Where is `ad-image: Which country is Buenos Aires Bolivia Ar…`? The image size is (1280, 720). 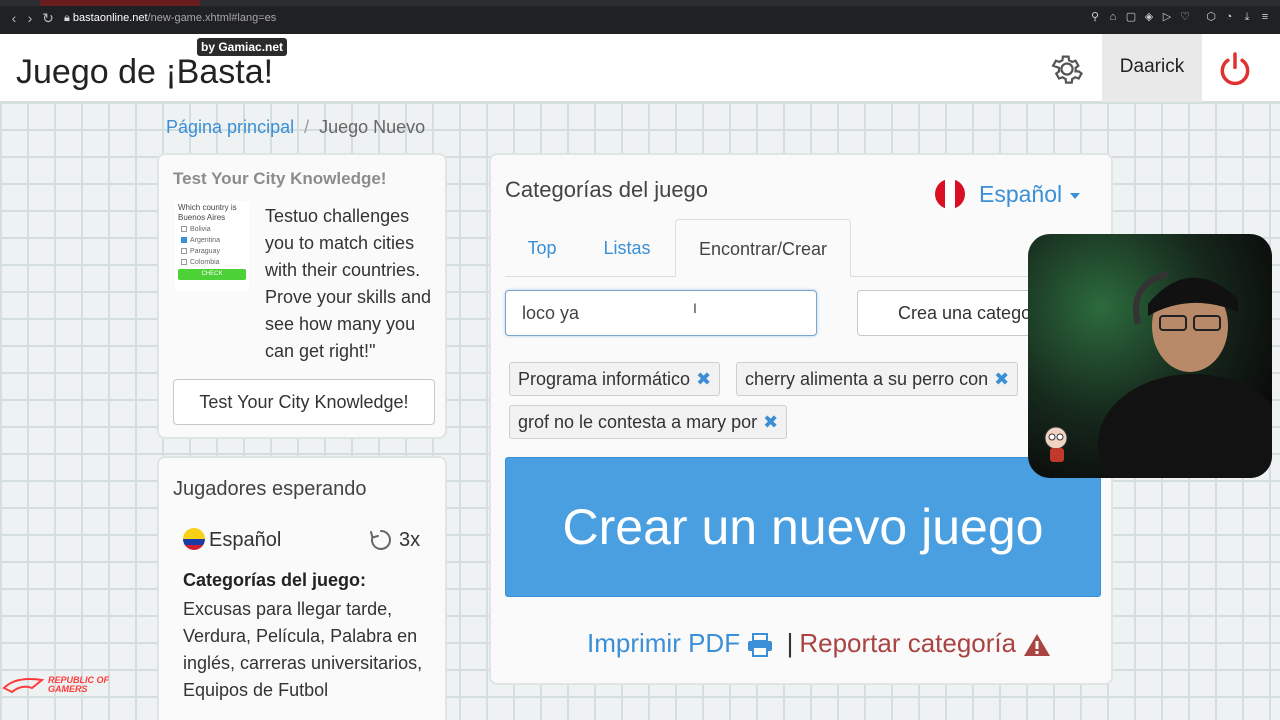 ad-image: Which country is Buenos Aires Bolivia Ar… is located at coordinates (212, 246).